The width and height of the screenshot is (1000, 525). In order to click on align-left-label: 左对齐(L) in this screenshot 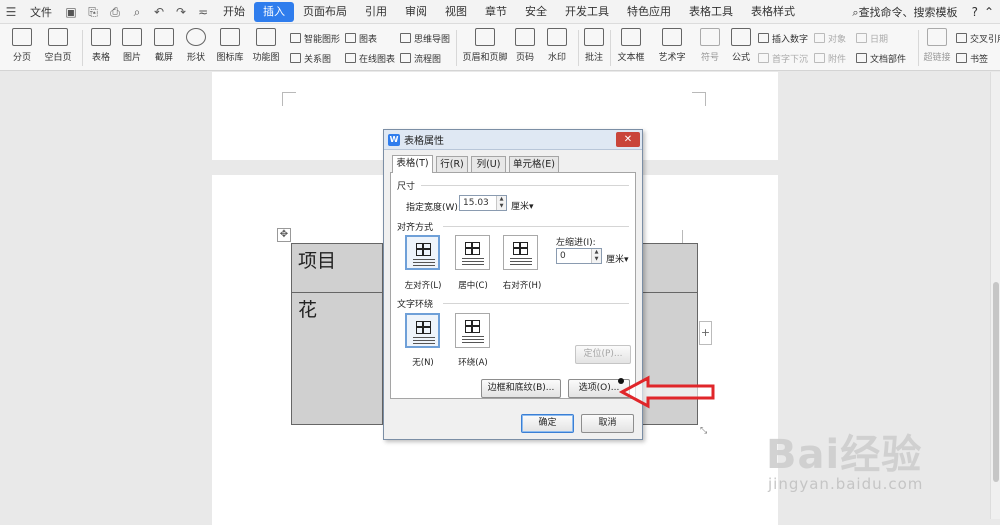, I will do `click(423, 286)`.